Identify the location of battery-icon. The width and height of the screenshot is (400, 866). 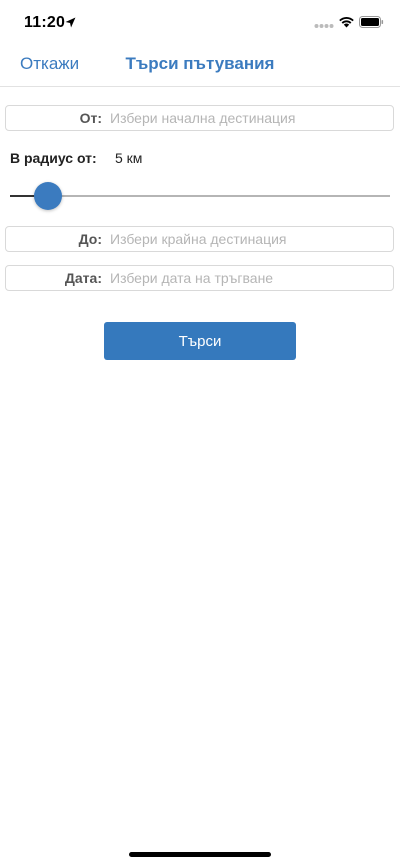
(371, 22).